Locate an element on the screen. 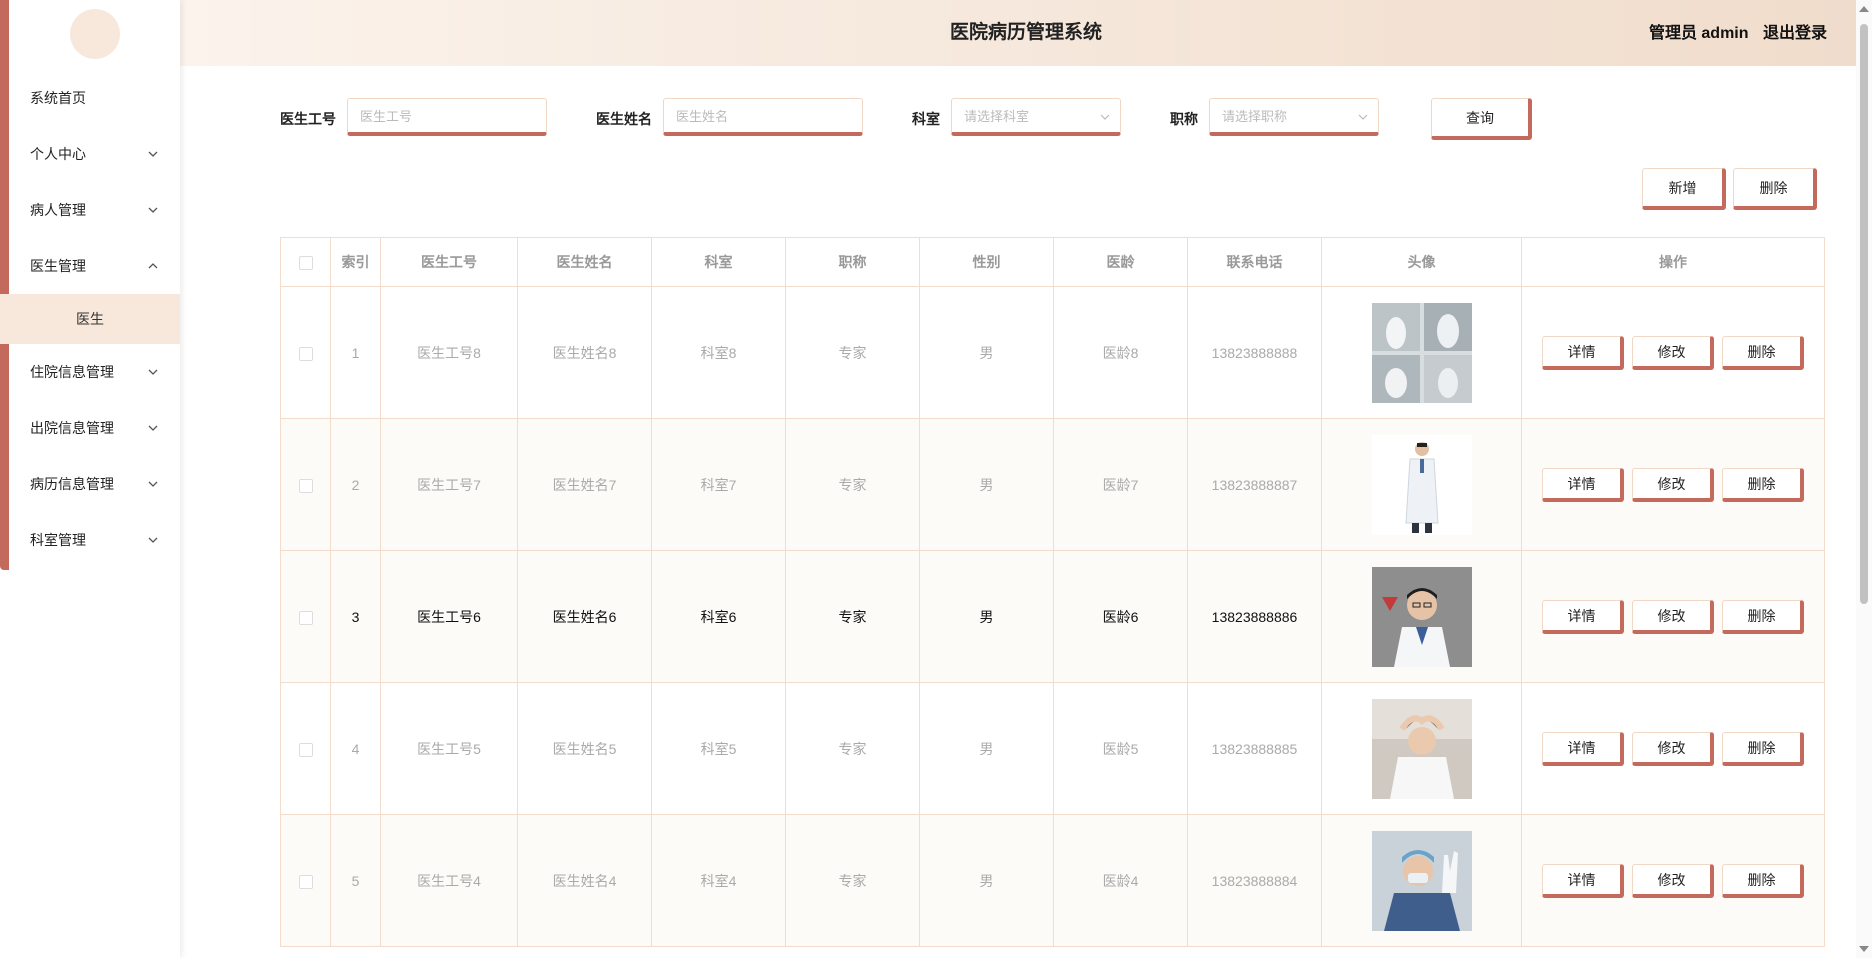  scroll-up-arrow-icon is located at coordinates (1864, 9).